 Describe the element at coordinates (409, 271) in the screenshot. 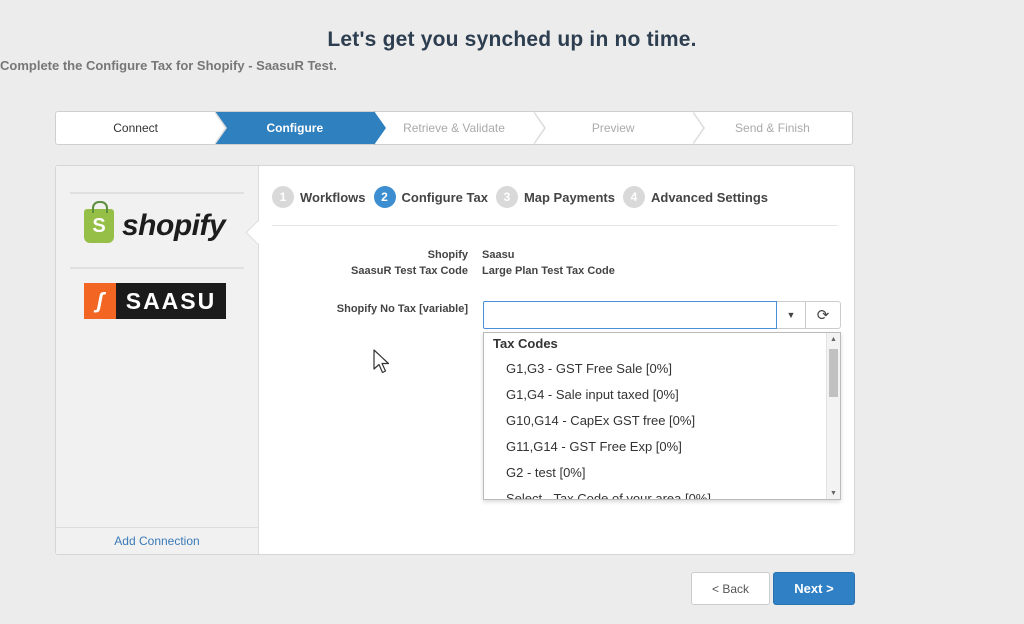

I see `mapping-source-label: SaasuR Test Tax Code` at that location.